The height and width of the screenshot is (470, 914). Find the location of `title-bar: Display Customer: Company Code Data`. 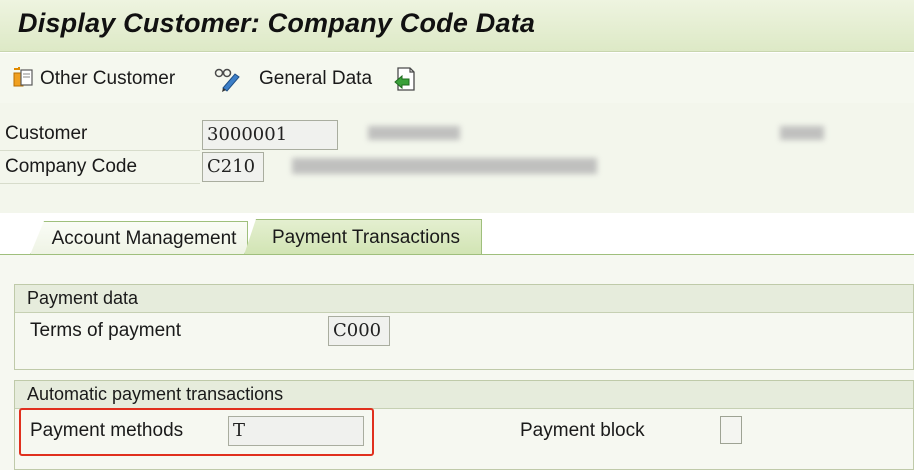

title-bar: Display Customer: Company Code Data is located at coordinates (457, 26).